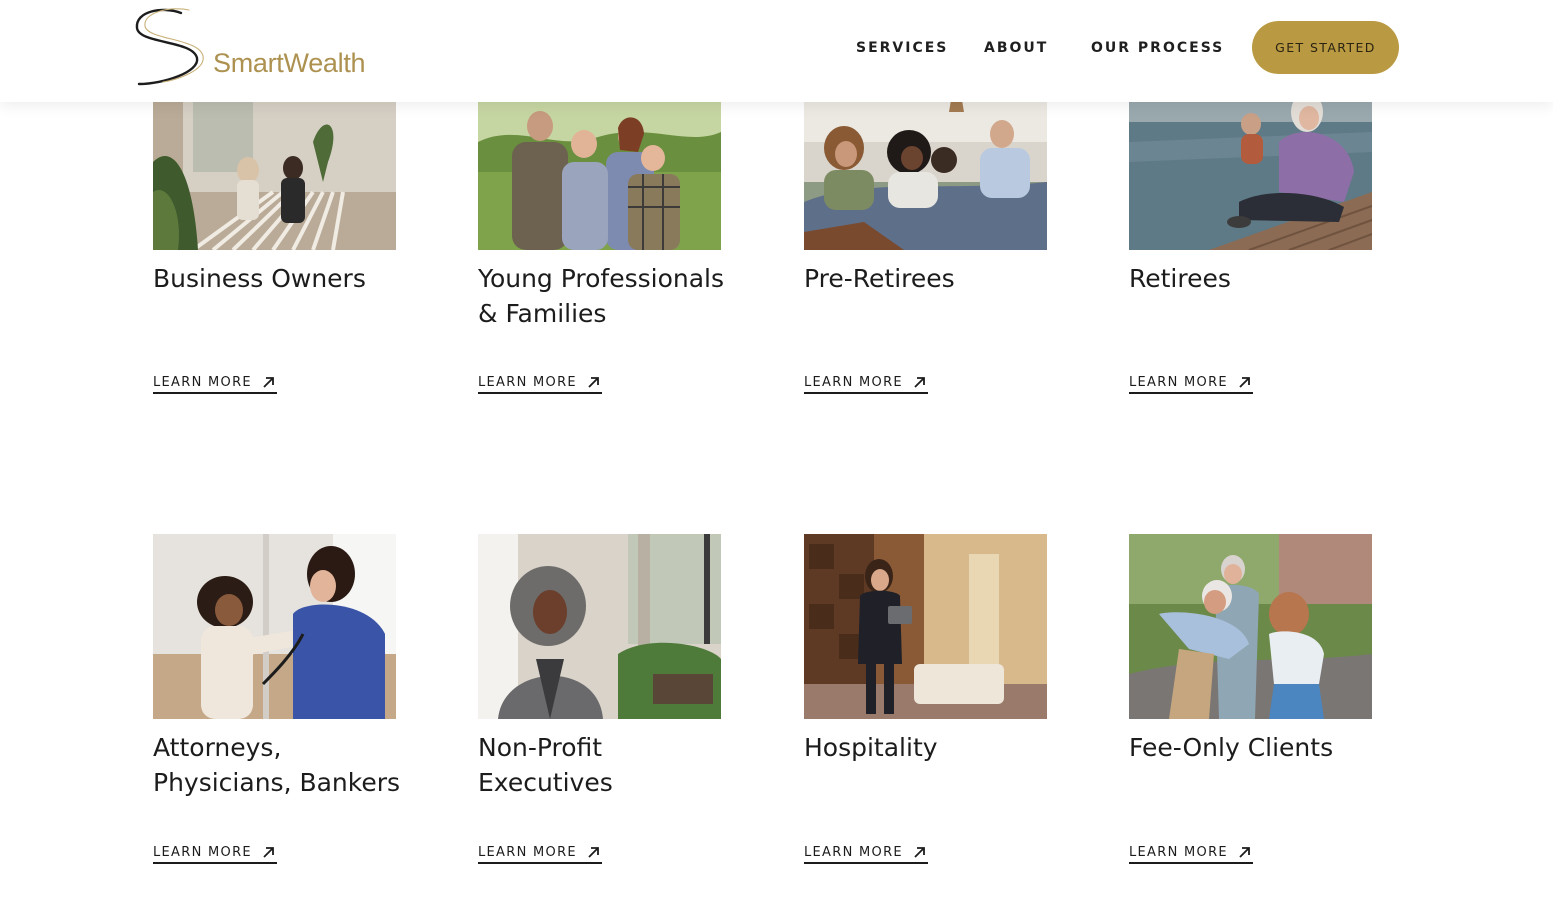 The image size is (1553, 902). What do you see at coordinates (1231, 747) in the screenshot?
I see `card-title: Fee-Only Clients` at bounding box center [1231, 747].